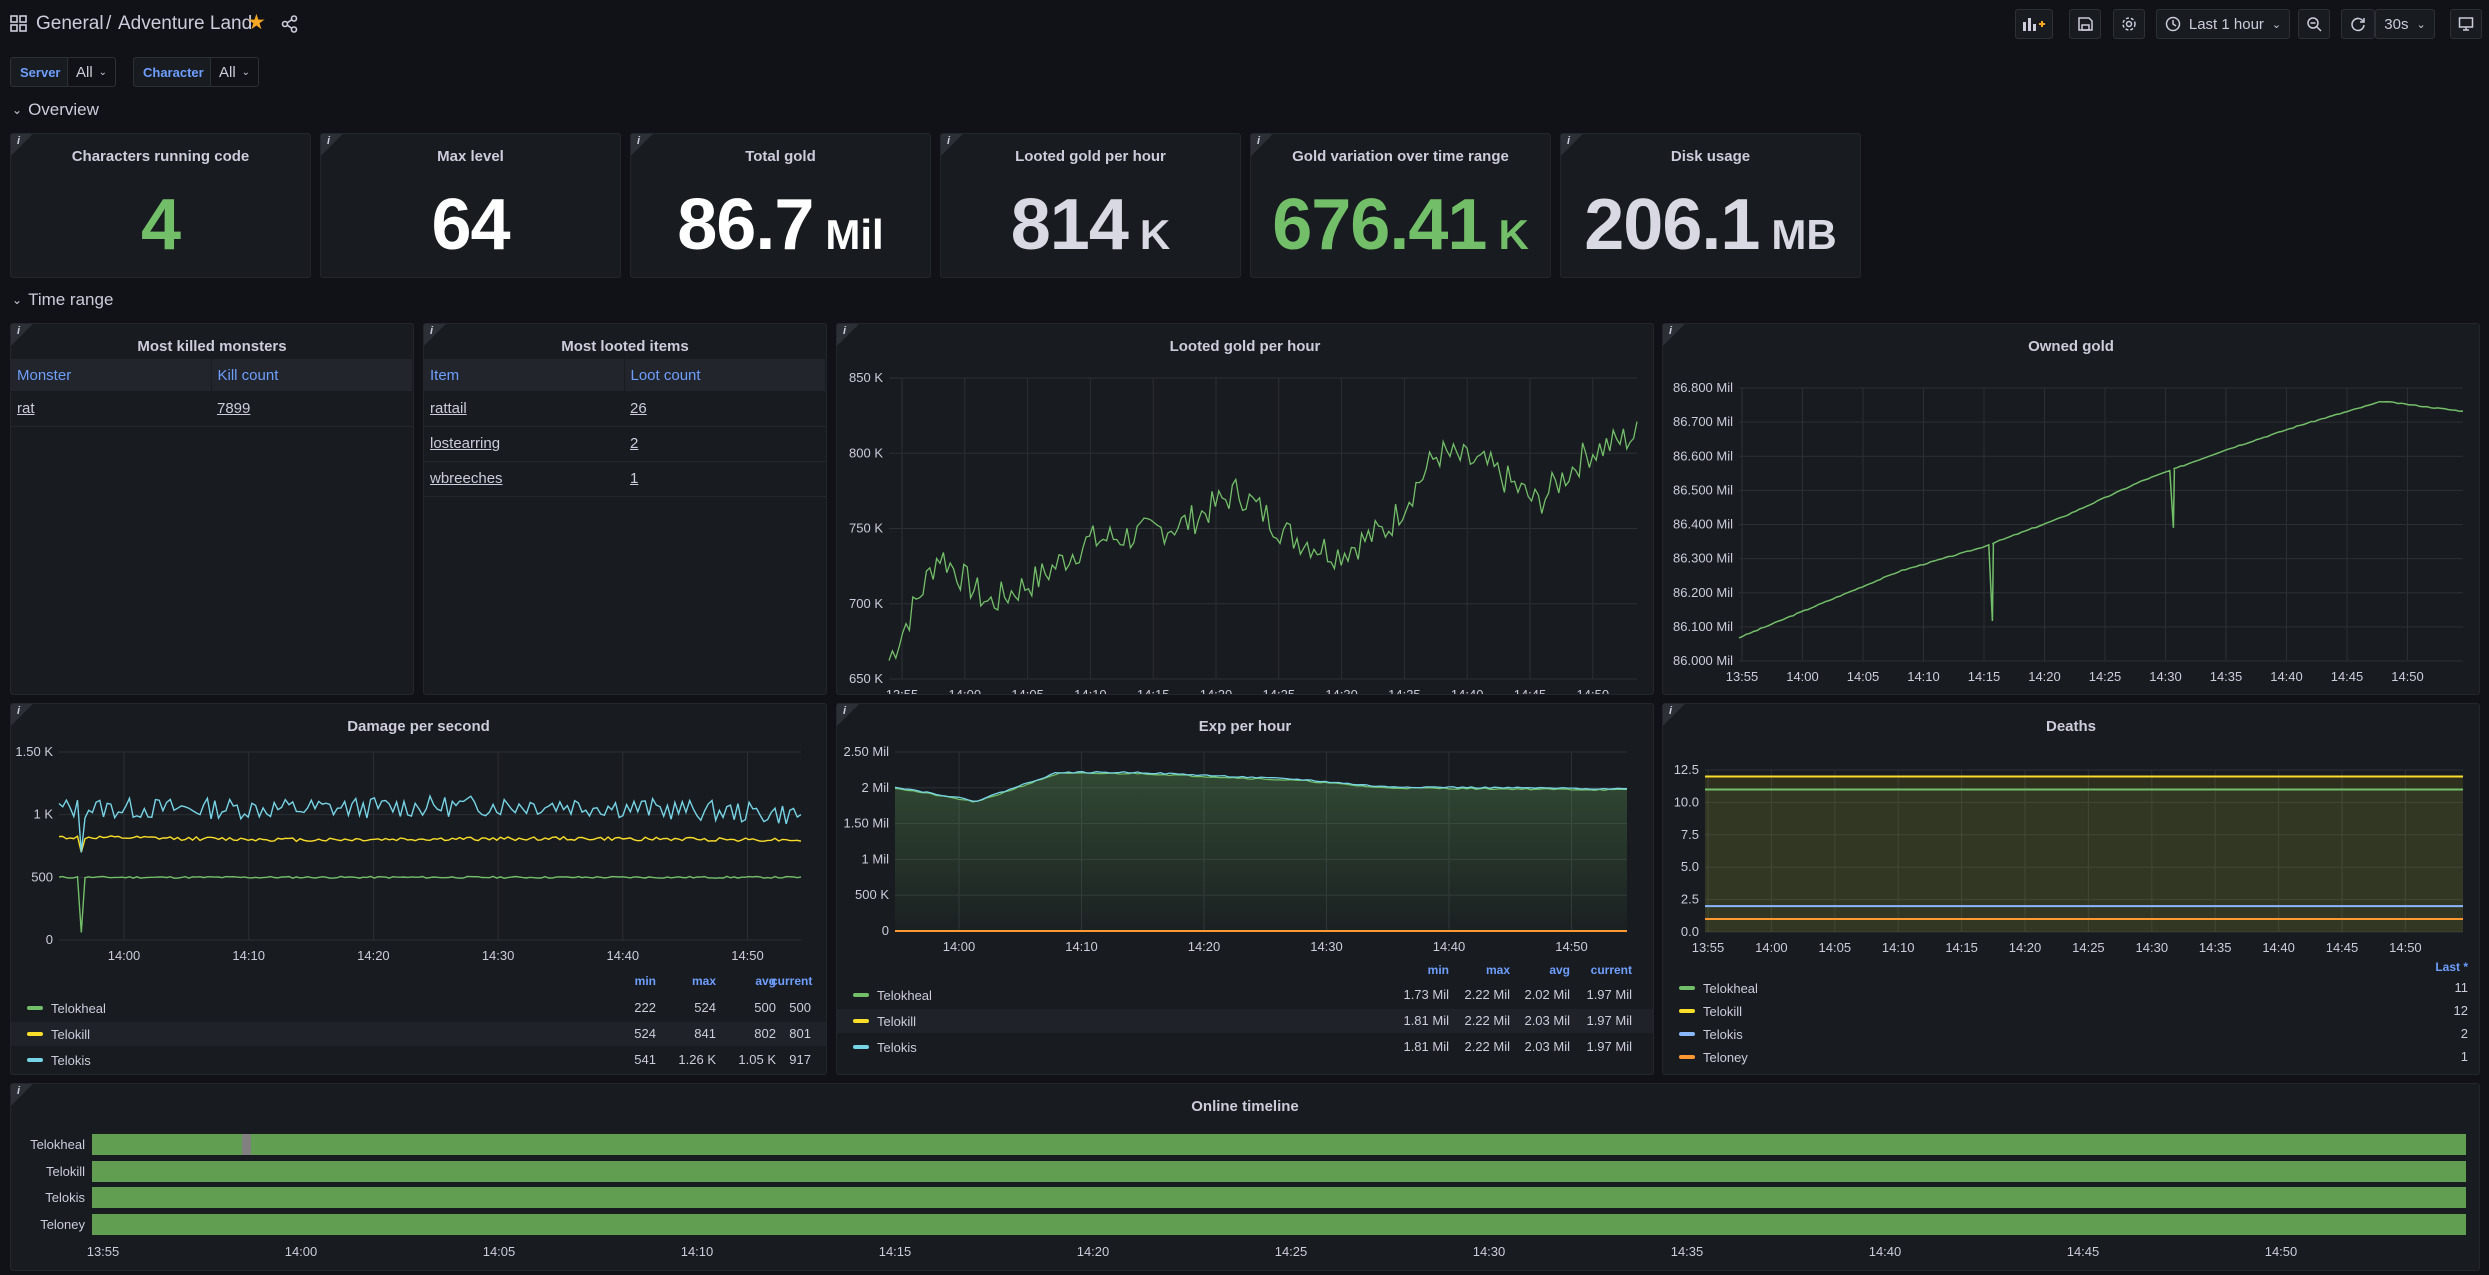  What do you see at coordinates (111, 375) in the screenshot?
I see `column-header: Monster` at bounding box center [111, 375].